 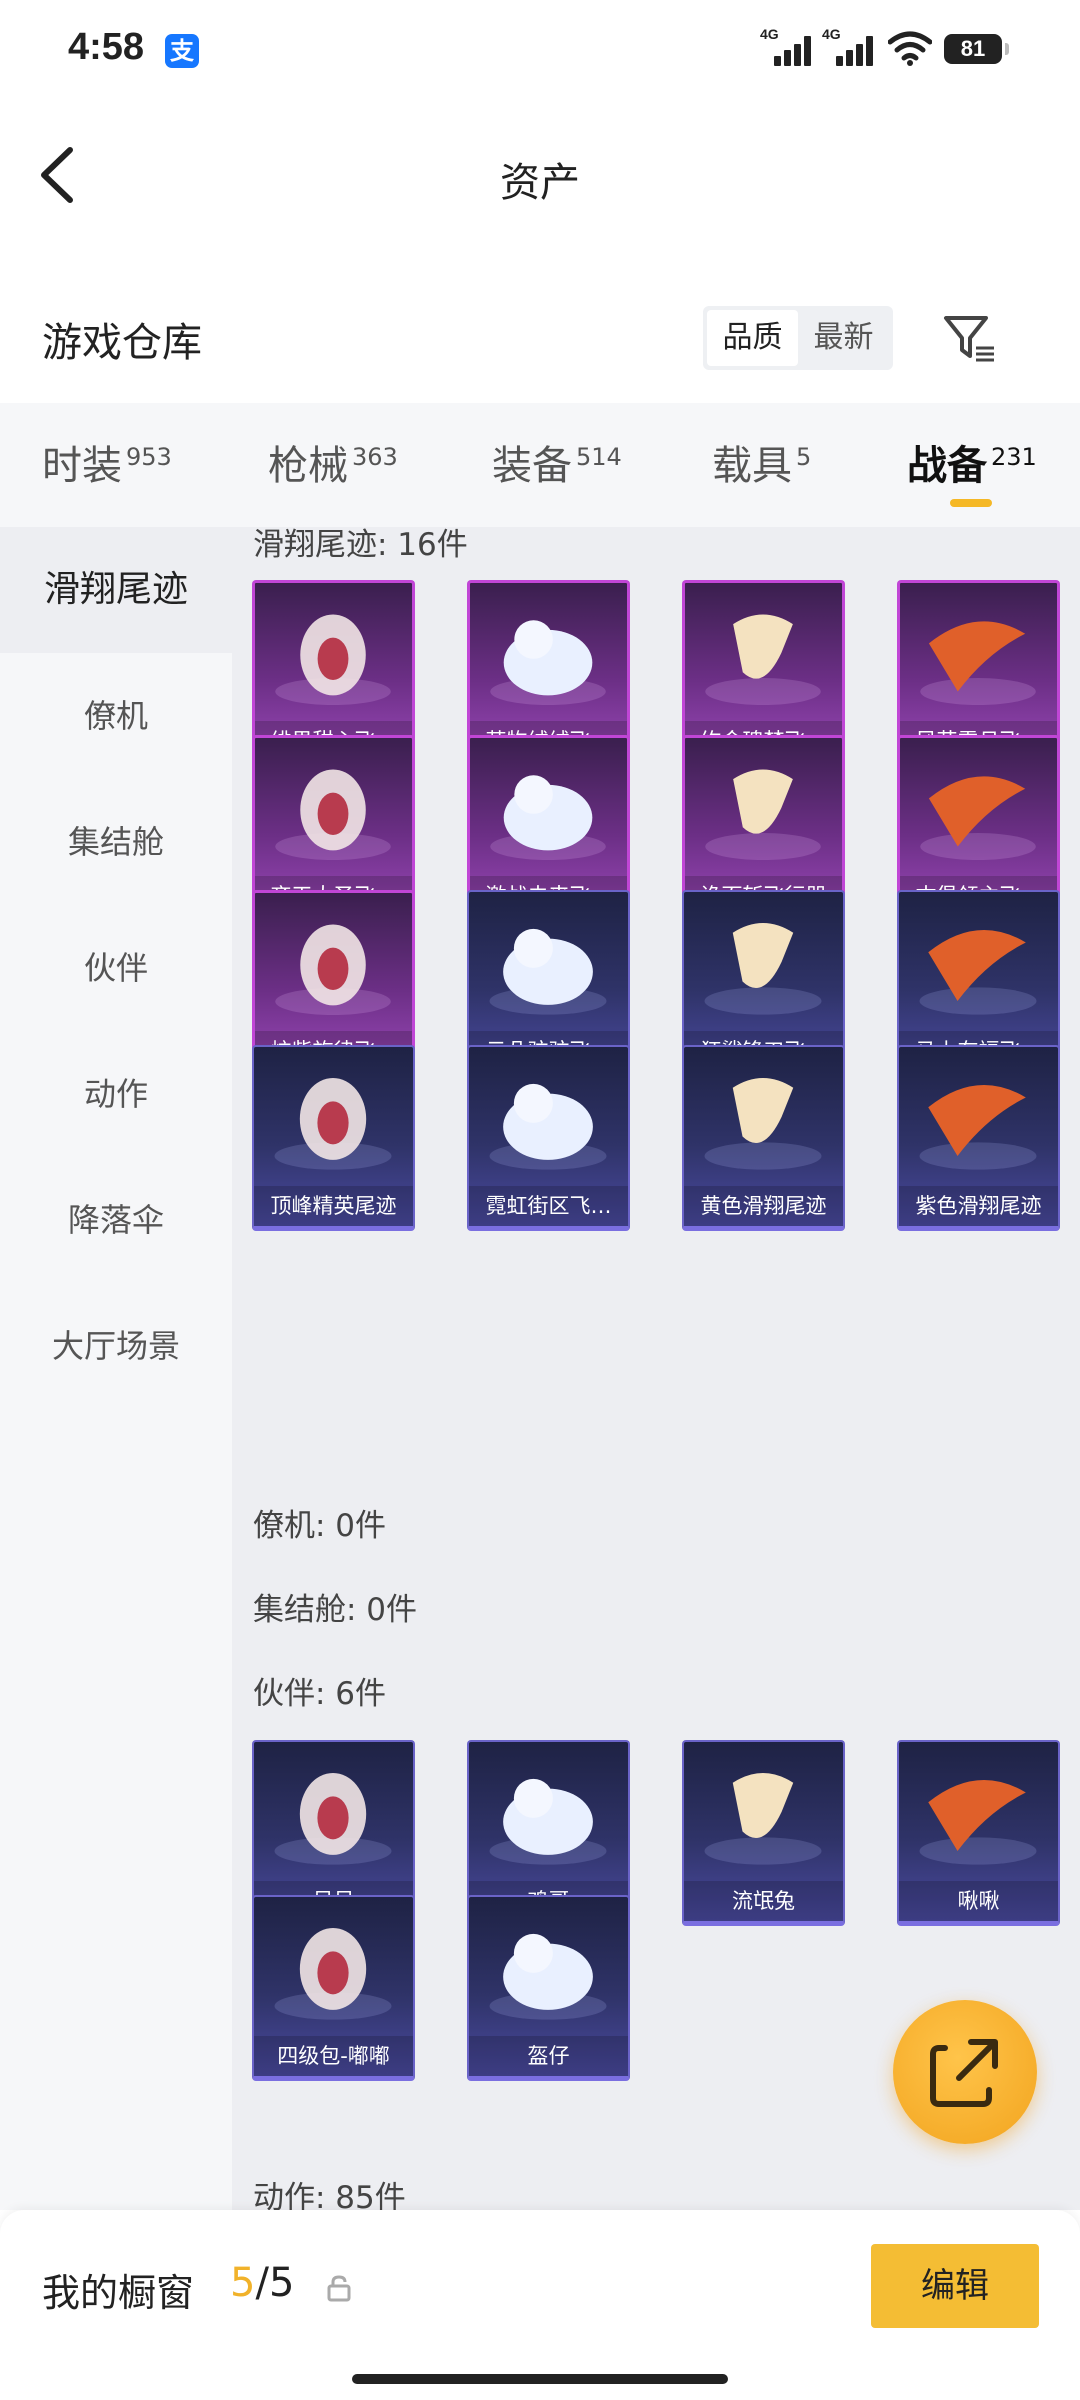 What do you see at coordinates (532, 466) in the screenshot?
I see `tab-label: 装备` at bounding box center [532, 466].